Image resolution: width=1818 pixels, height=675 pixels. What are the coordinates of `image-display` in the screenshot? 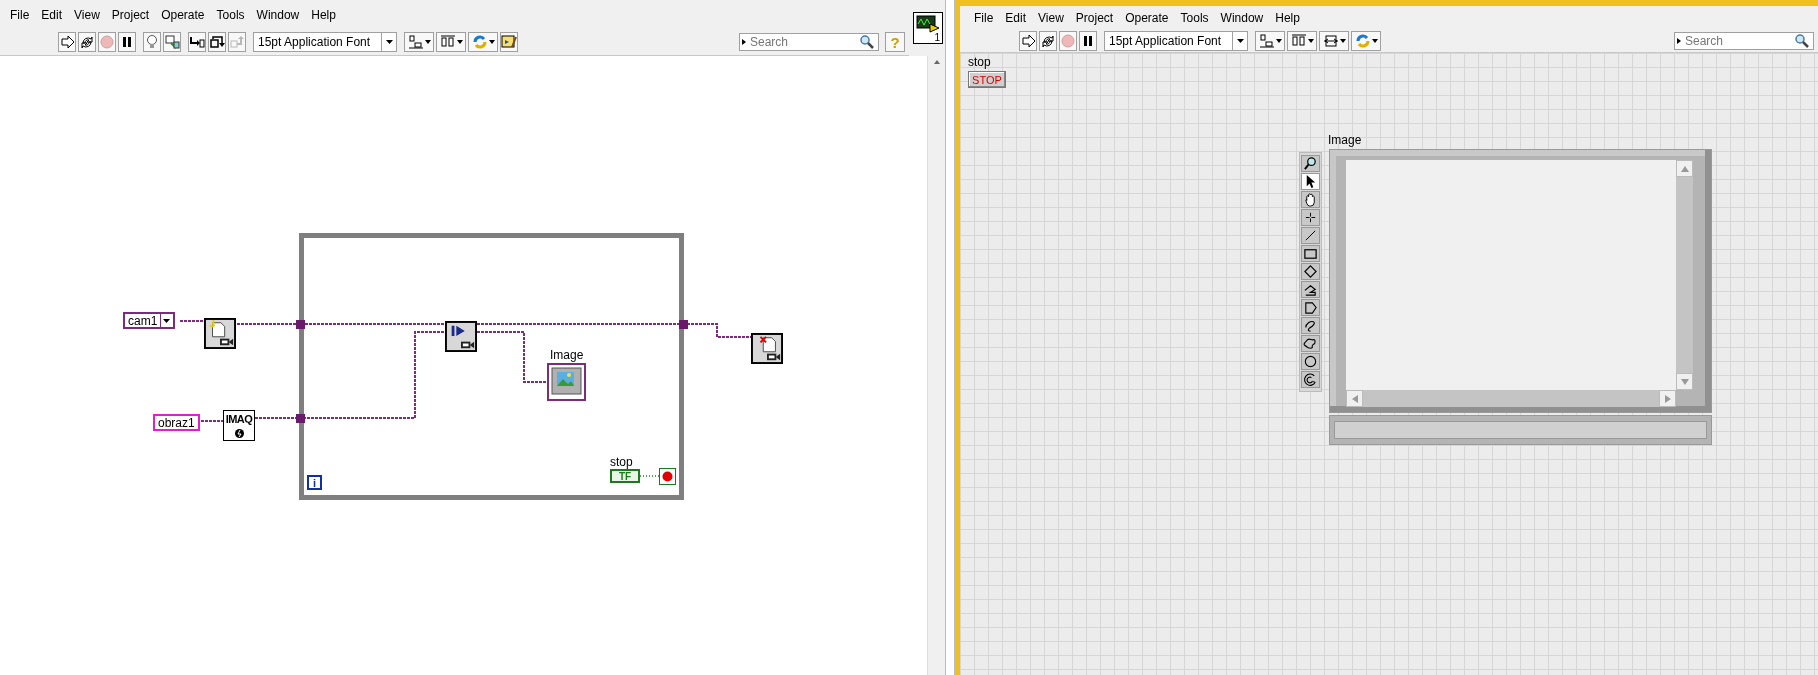 It's located at (1520, 281).